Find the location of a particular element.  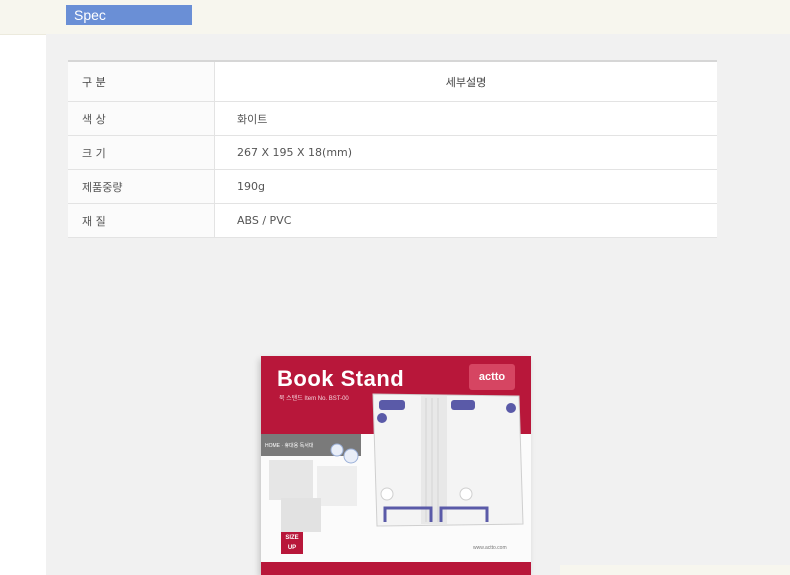

box-bottom-band is located at coordinates (396, 568).